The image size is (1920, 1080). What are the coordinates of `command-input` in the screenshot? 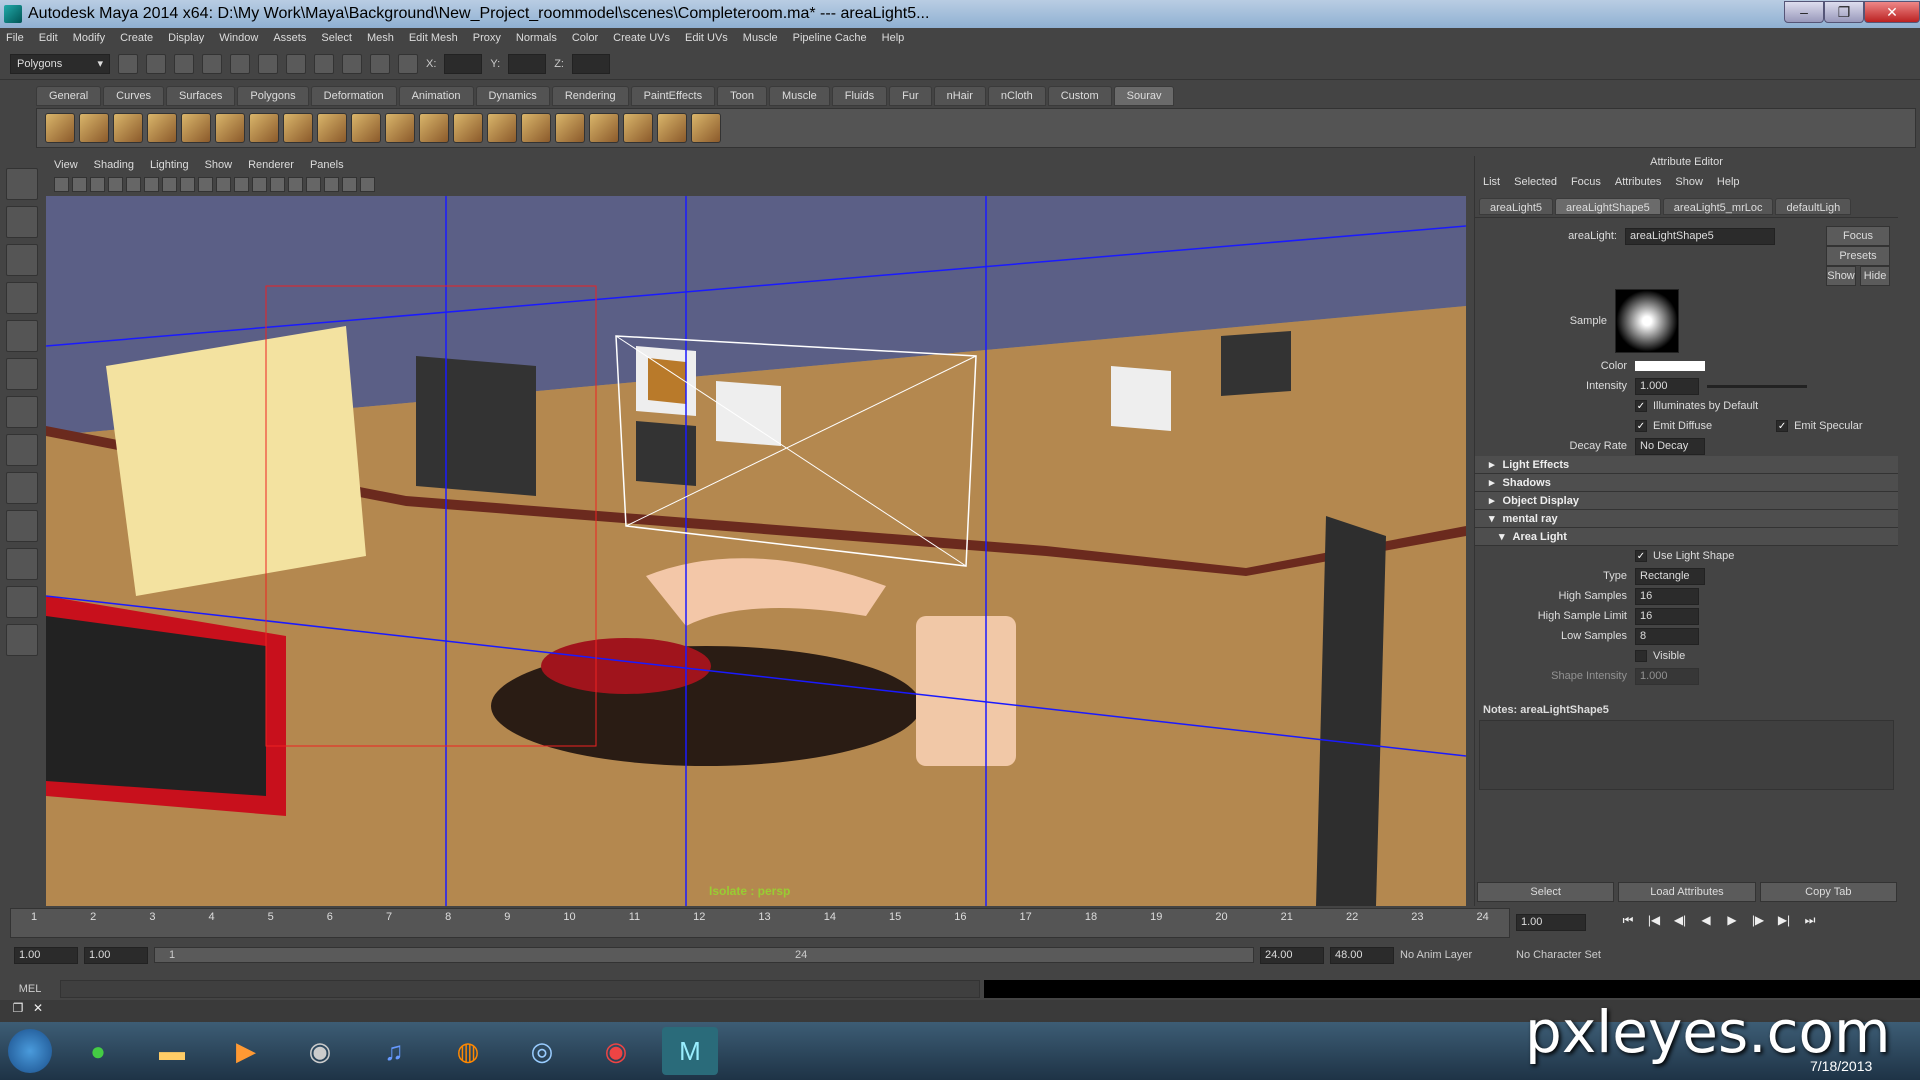 It's located at (520, 989).